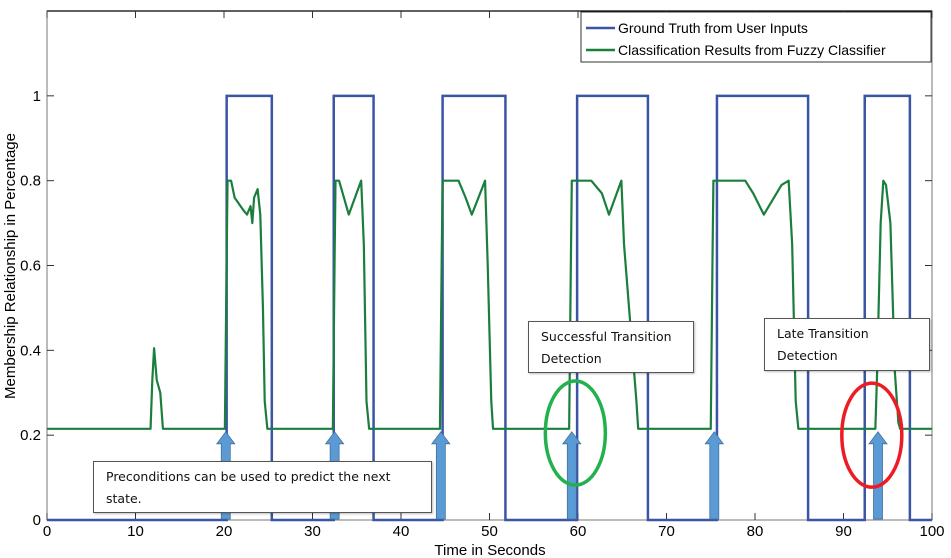 Image resolution: width=951 pixels, height=558 pixels. Describe the element at coordinates (847, 344) in the screenshot. I see `annotation-late: Late Transition Detection` at that location.